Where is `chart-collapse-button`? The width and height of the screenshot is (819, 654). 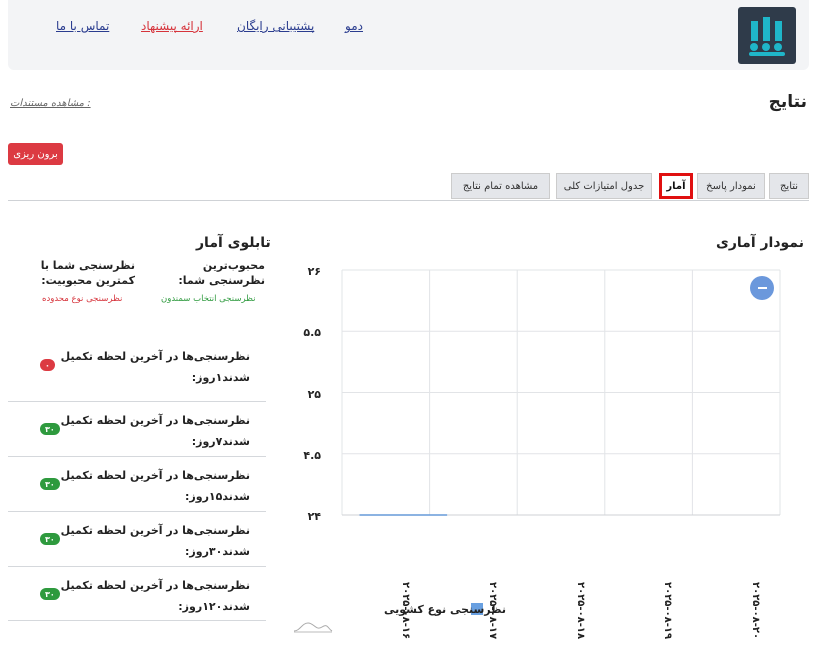
chart-collapse-button is located at coordinates (762, 288).